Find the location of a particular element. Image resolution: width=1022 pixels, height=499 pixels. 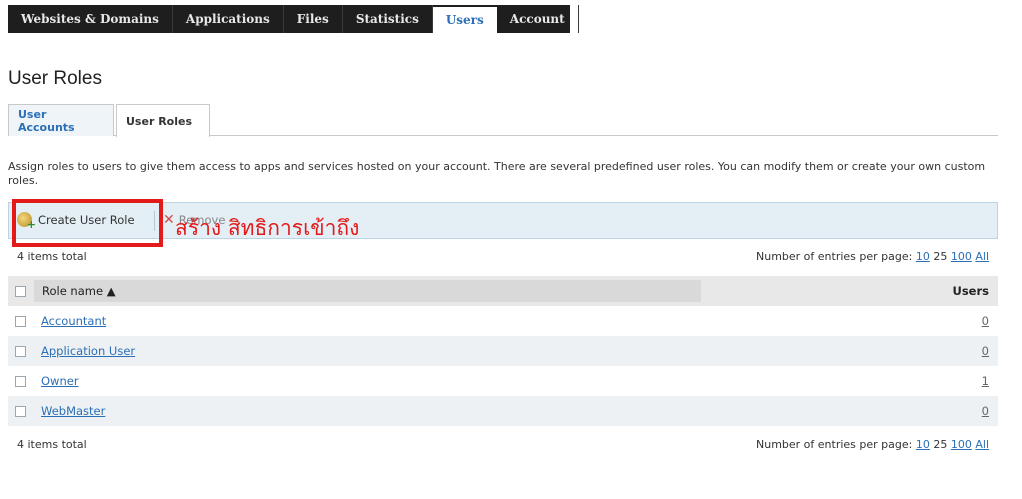

role-name-link: Owner is located at coordinates (60, 381).